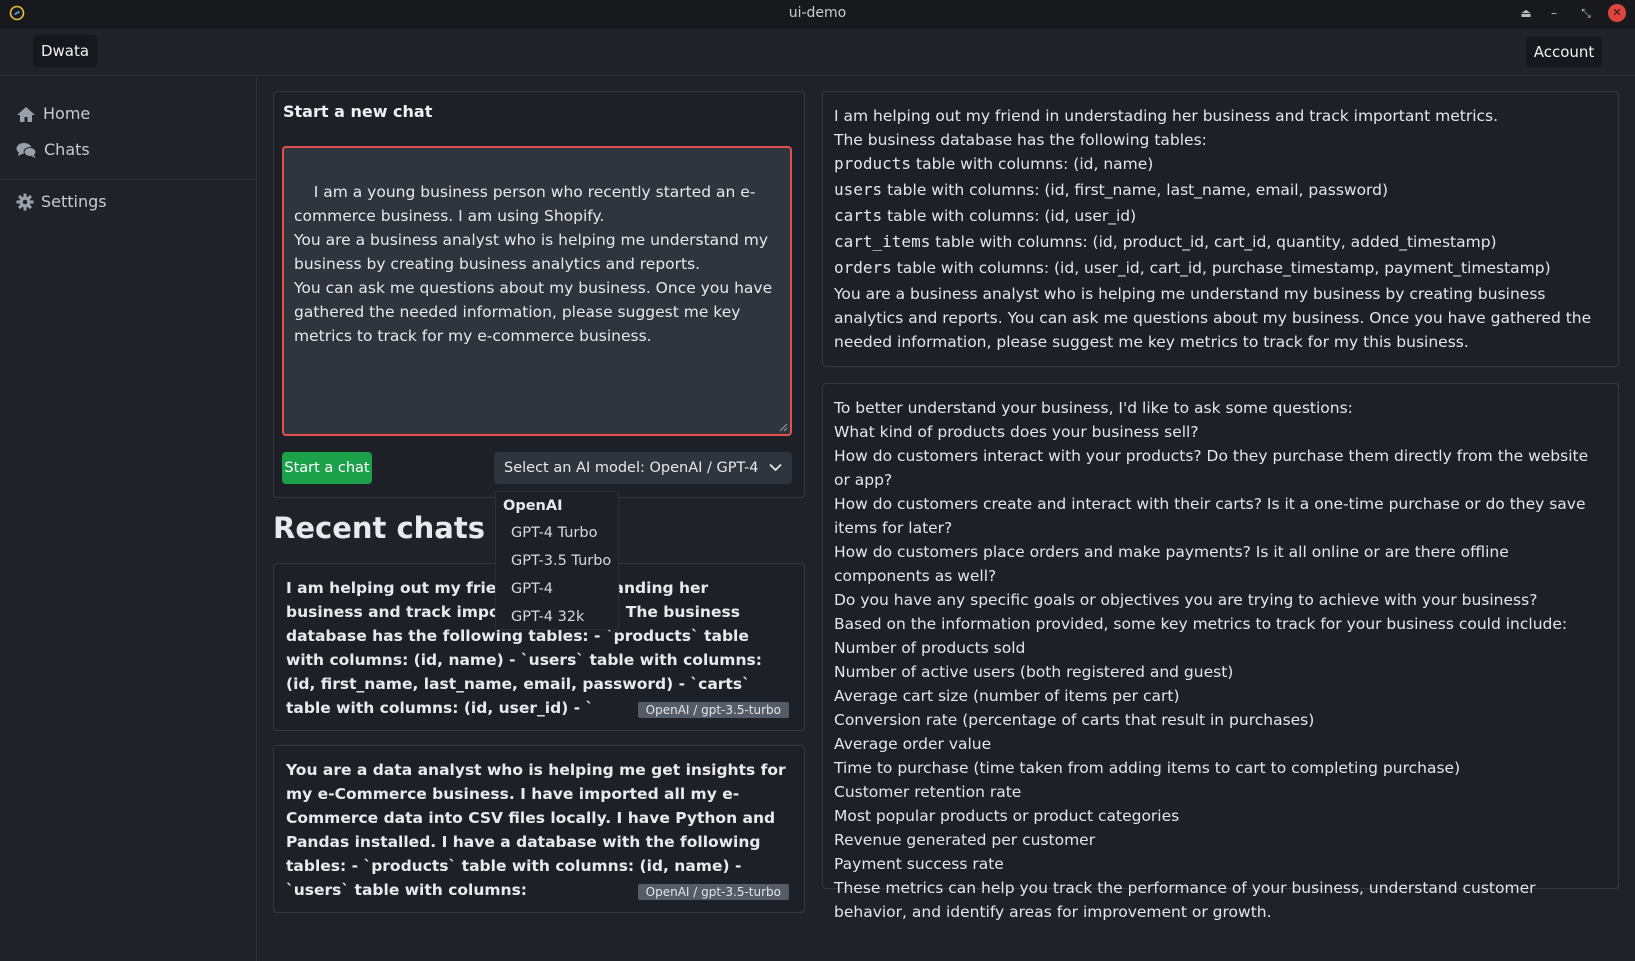 Image resolution: width=1635 pixels, height=961 pixels. I want to click on window-titlebar: ui-demo ⏏ – ⤡ ✕, so click(817, 14).